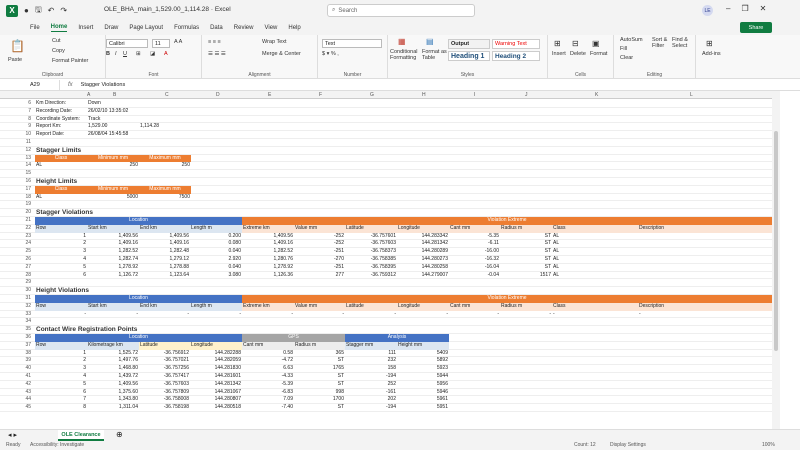 The width and height of the screenshot is (800, 450). What do you see at coordinates (371, 400) in the screenshot?
I see `table-cell: 202` at bounding box center [371, 400].